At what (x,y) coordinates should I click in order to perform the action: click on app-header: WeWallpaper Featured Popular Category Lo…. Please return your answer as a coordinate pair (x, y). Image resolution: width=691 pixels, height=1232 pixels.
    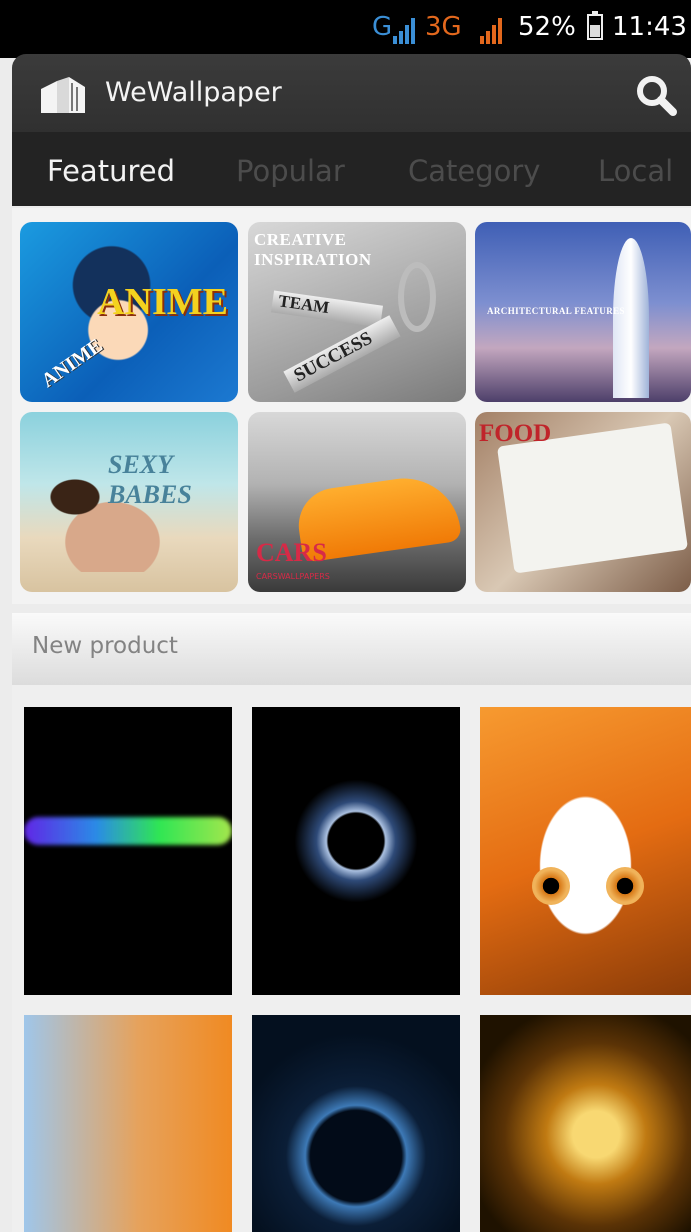
    Looking at the image, I should click on (351, 130).